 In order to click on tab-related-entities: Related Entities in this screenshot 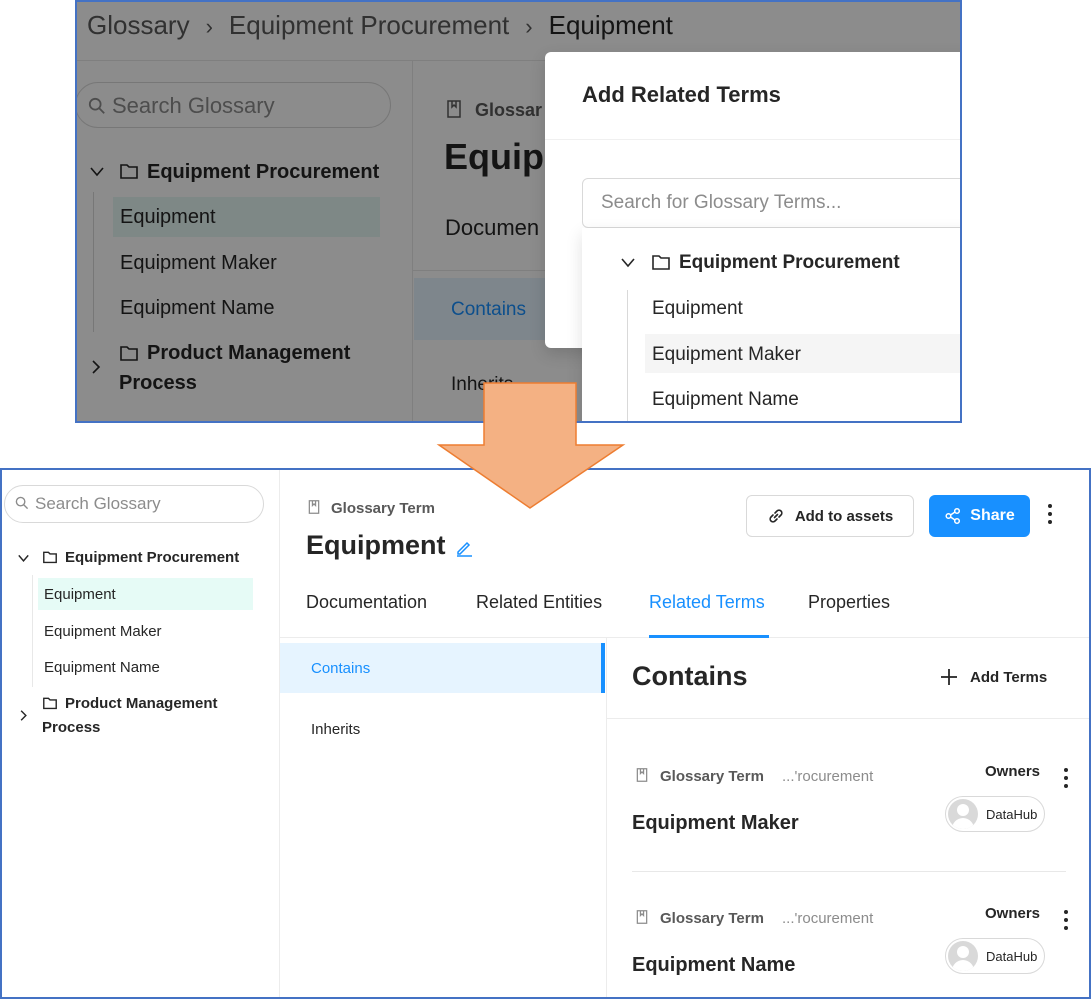, I will do `click(539, 602)`.